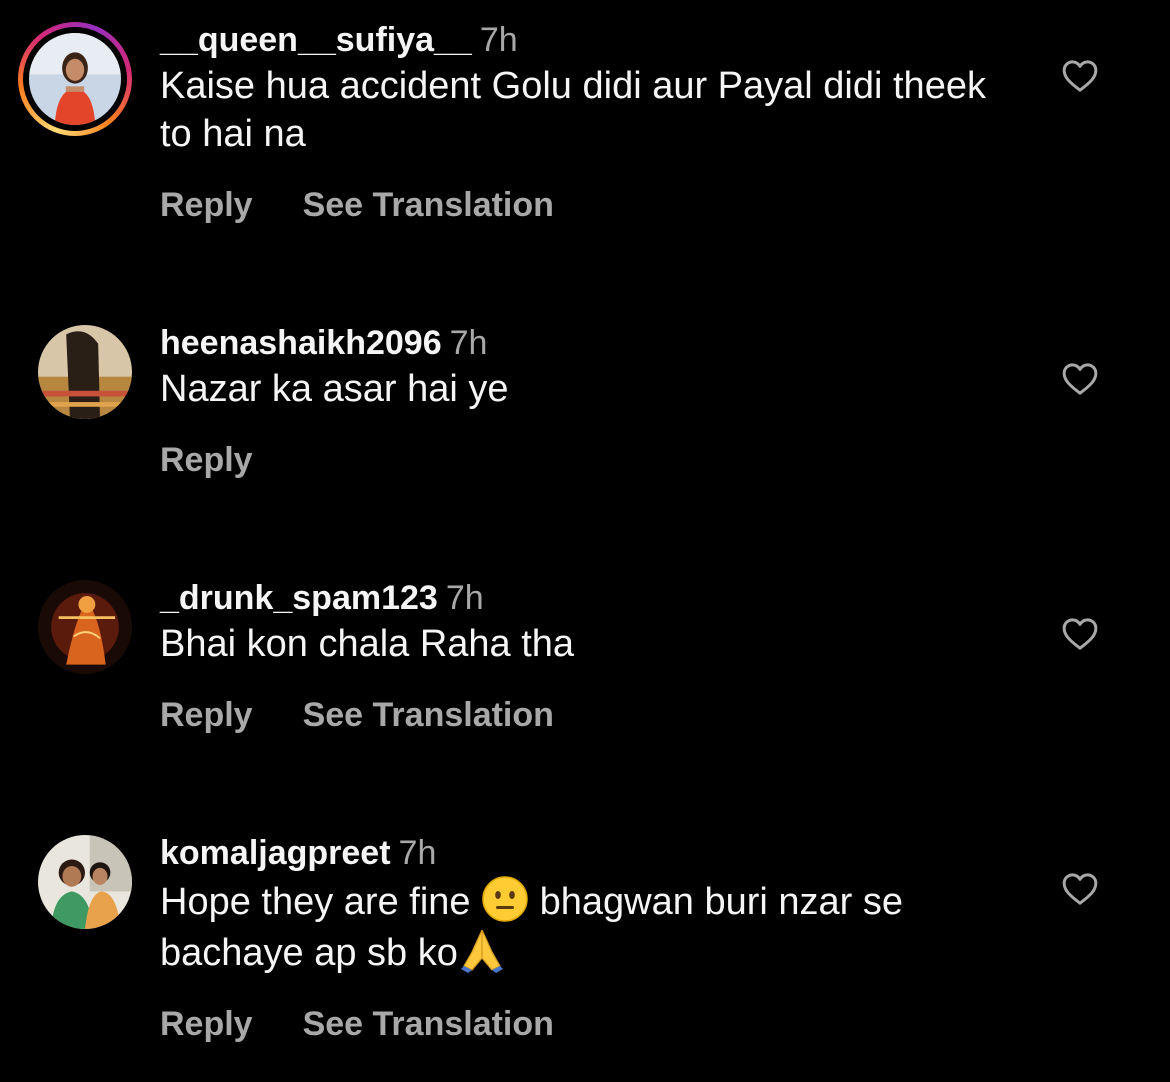  Describe the element at coordinates (367, 644) in the screenshot. I see `comment-text: Bhai kon chala Raha tha` at that location.